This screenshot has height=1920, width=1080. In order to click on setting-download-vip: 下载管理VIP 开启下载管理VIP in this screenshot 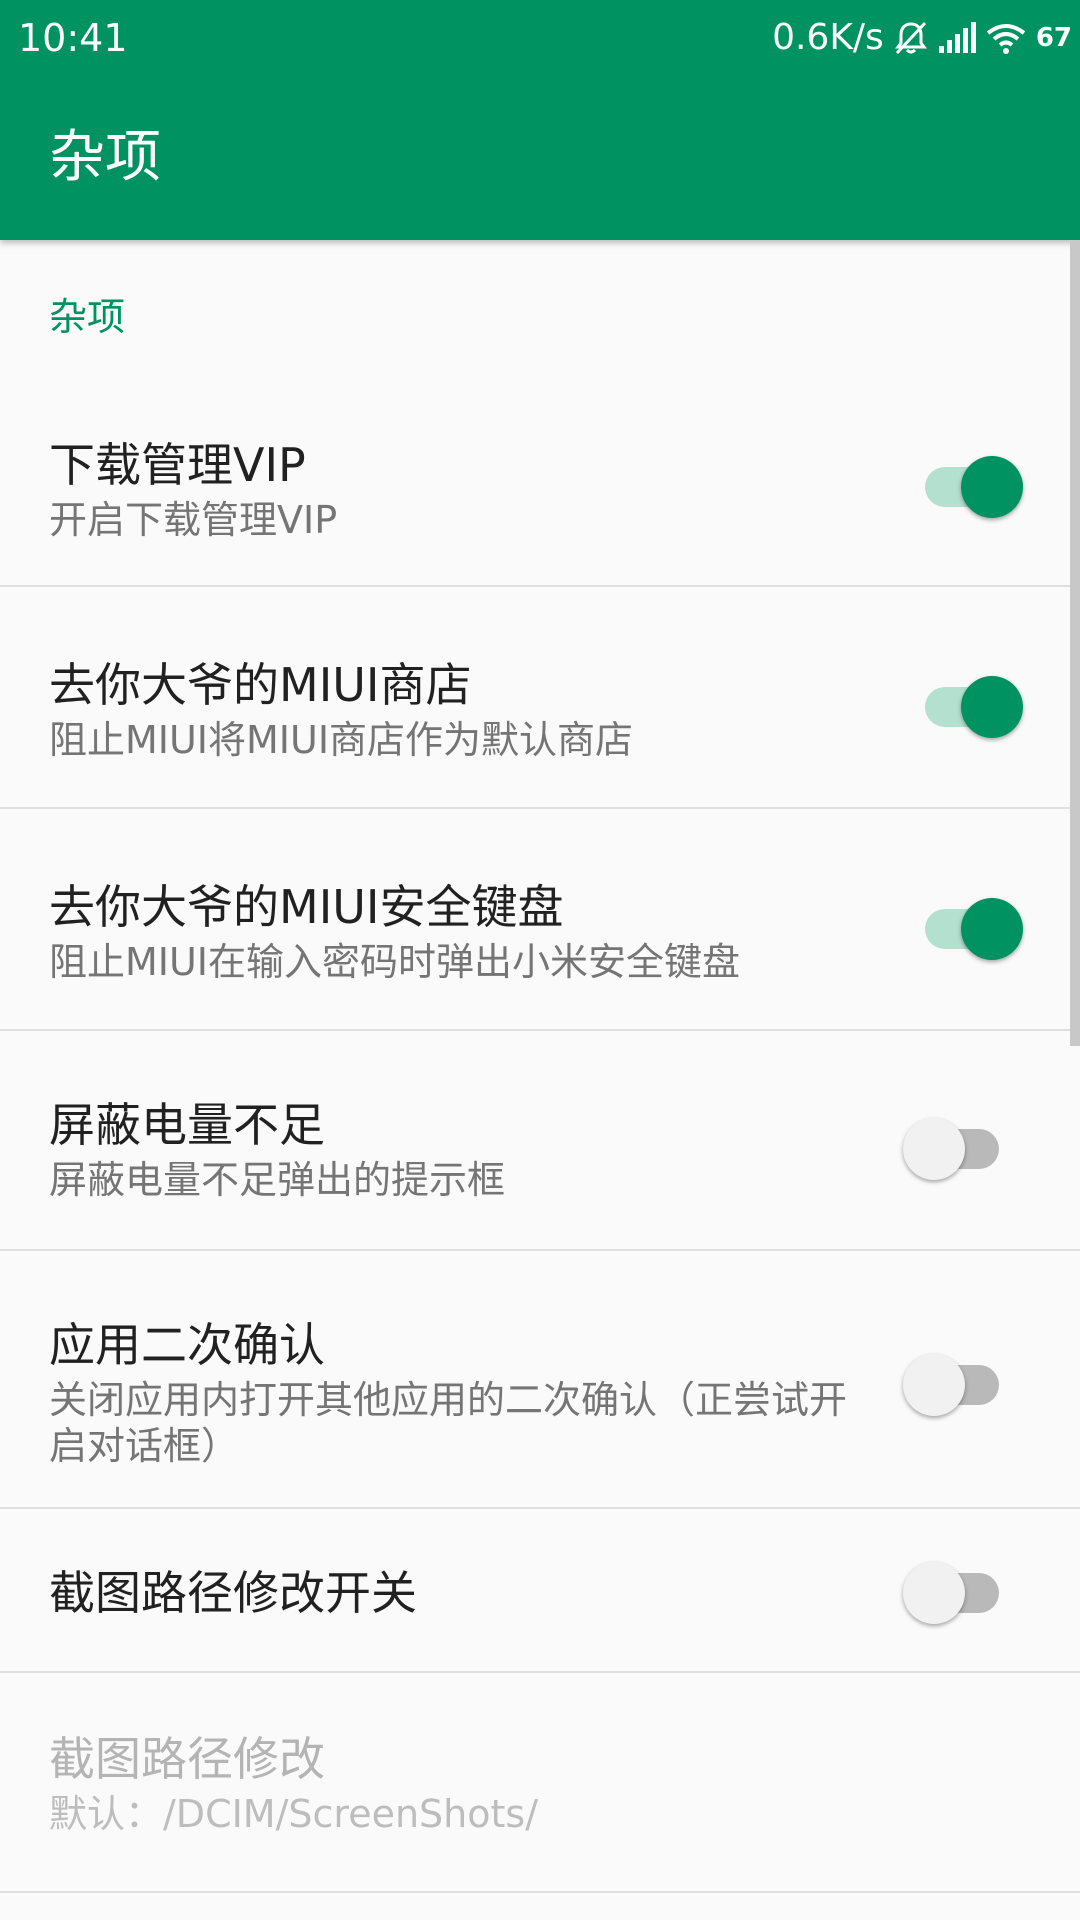, I will do `click(540, 476)`.